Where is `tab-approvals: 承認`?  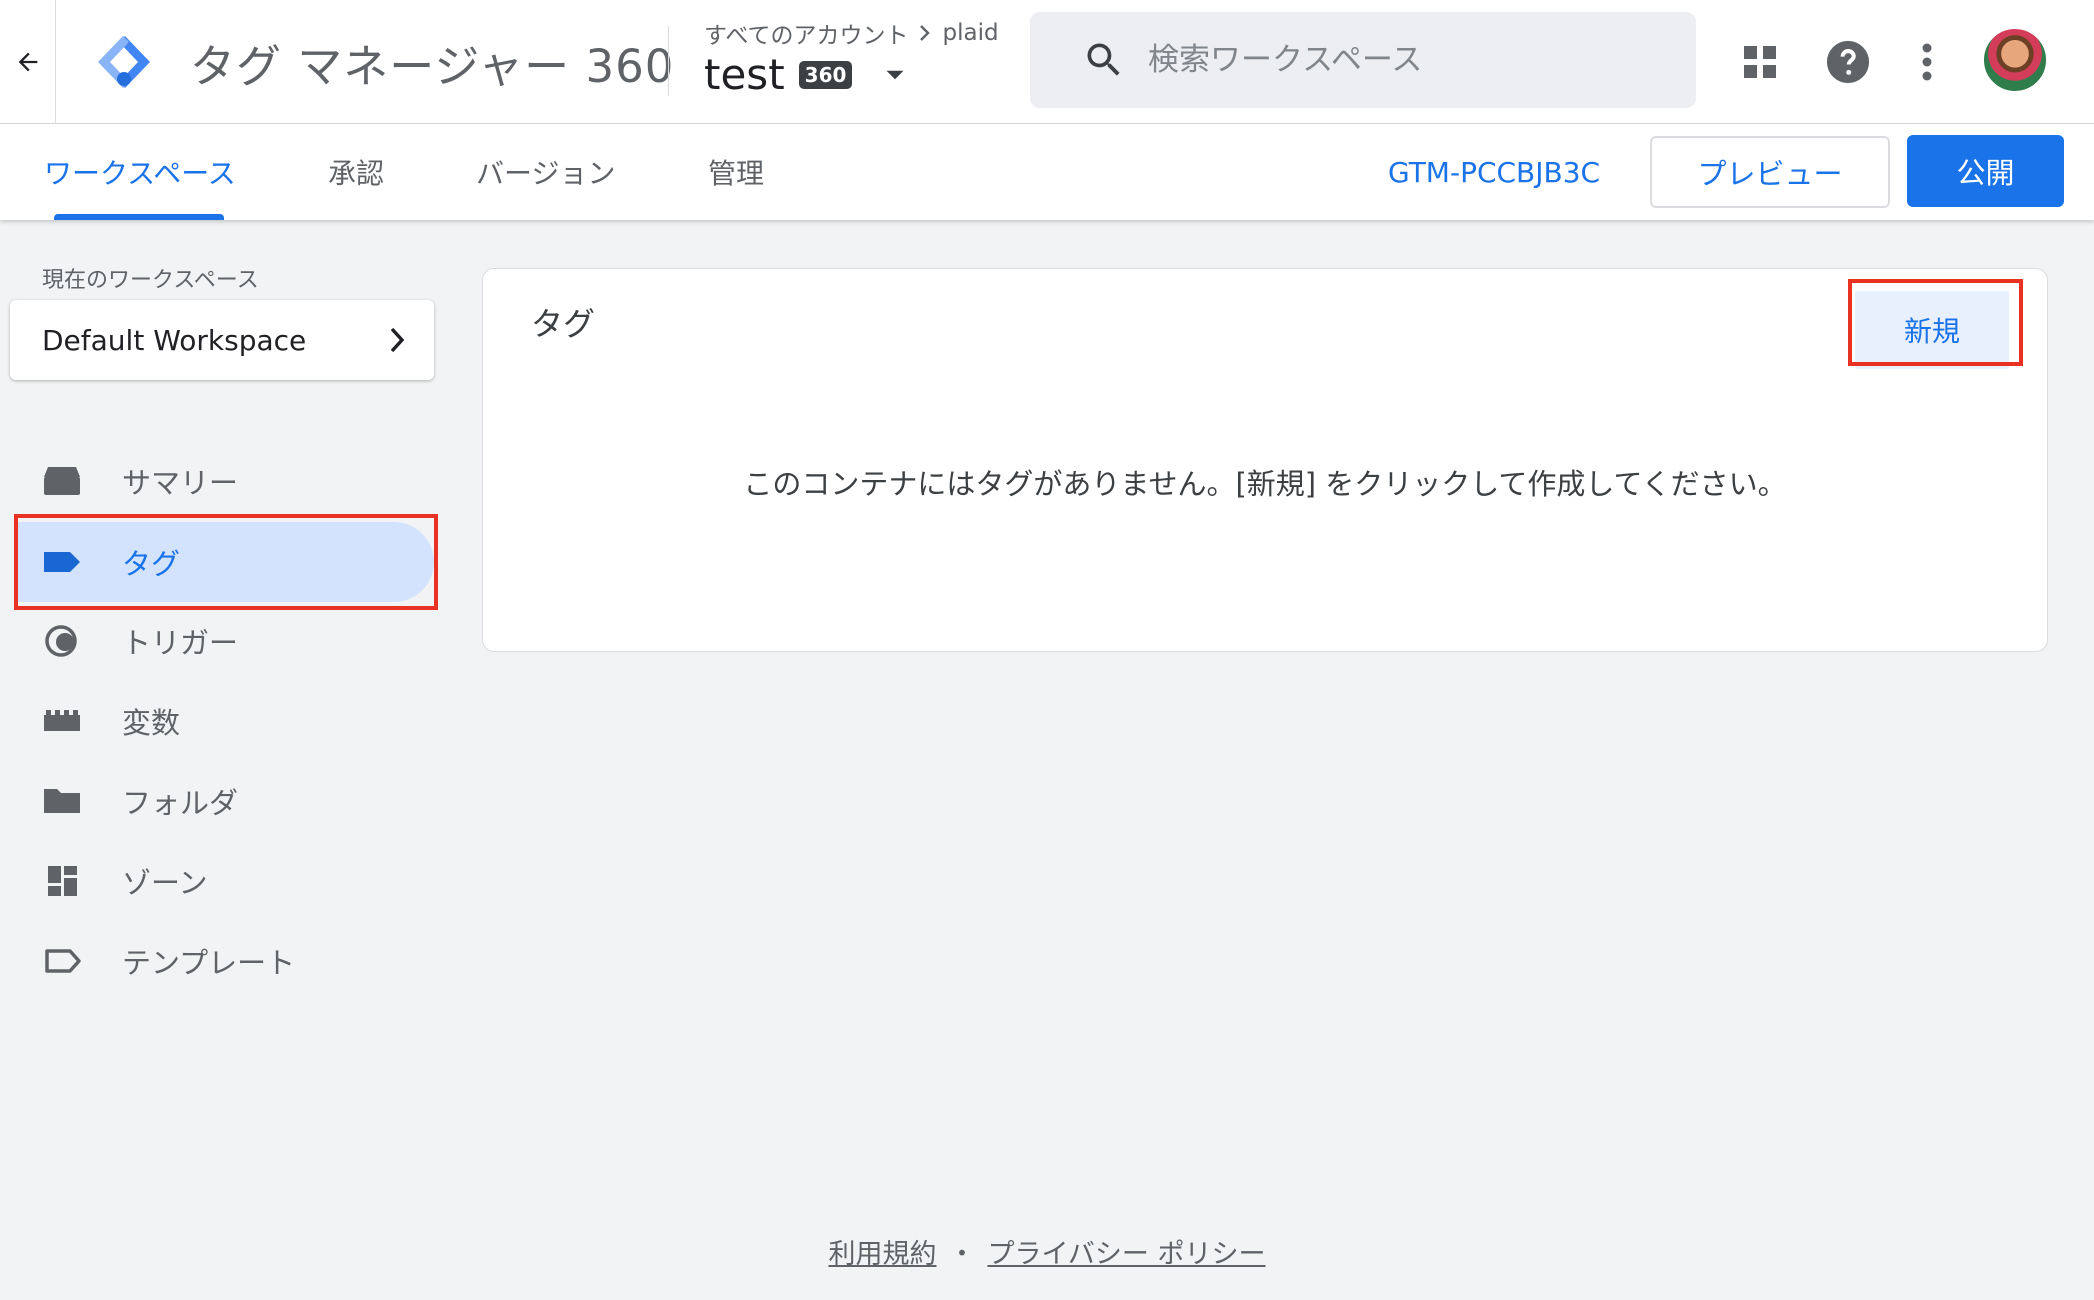
tab-approvals: 承認 is located at coordinates (356, 172).